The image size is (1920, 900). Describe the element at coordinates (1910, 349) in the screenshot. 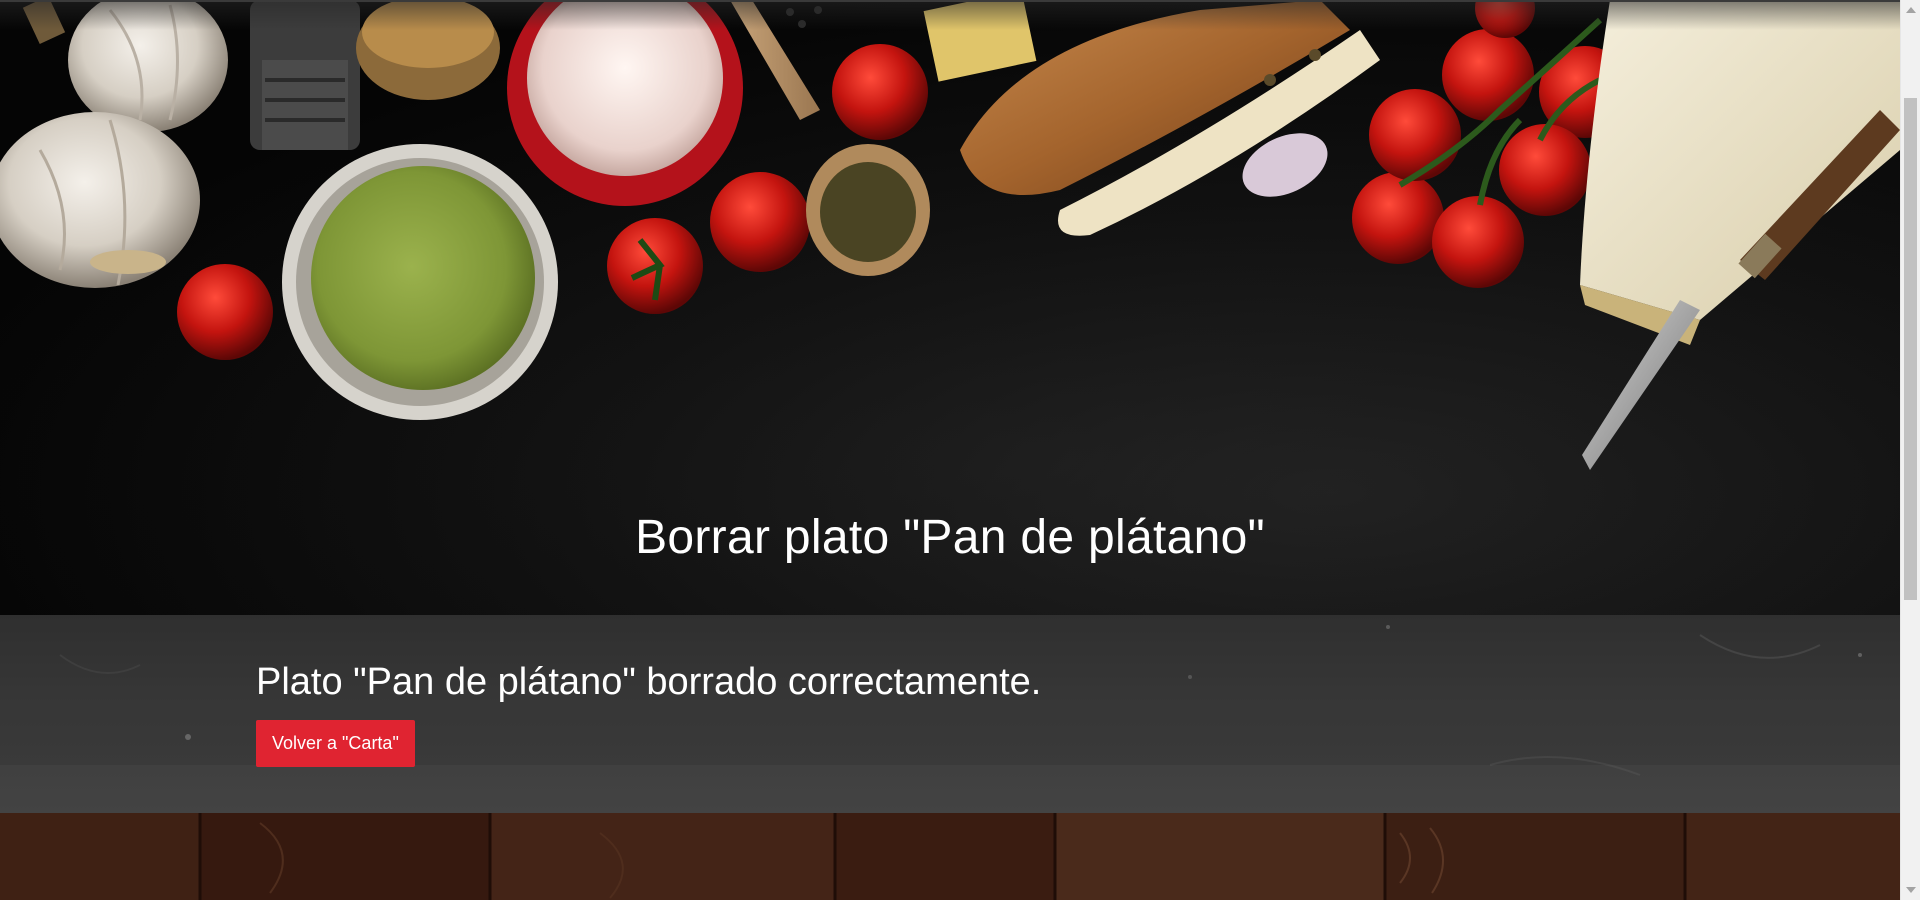

I see `scroll-thumb` at that location.